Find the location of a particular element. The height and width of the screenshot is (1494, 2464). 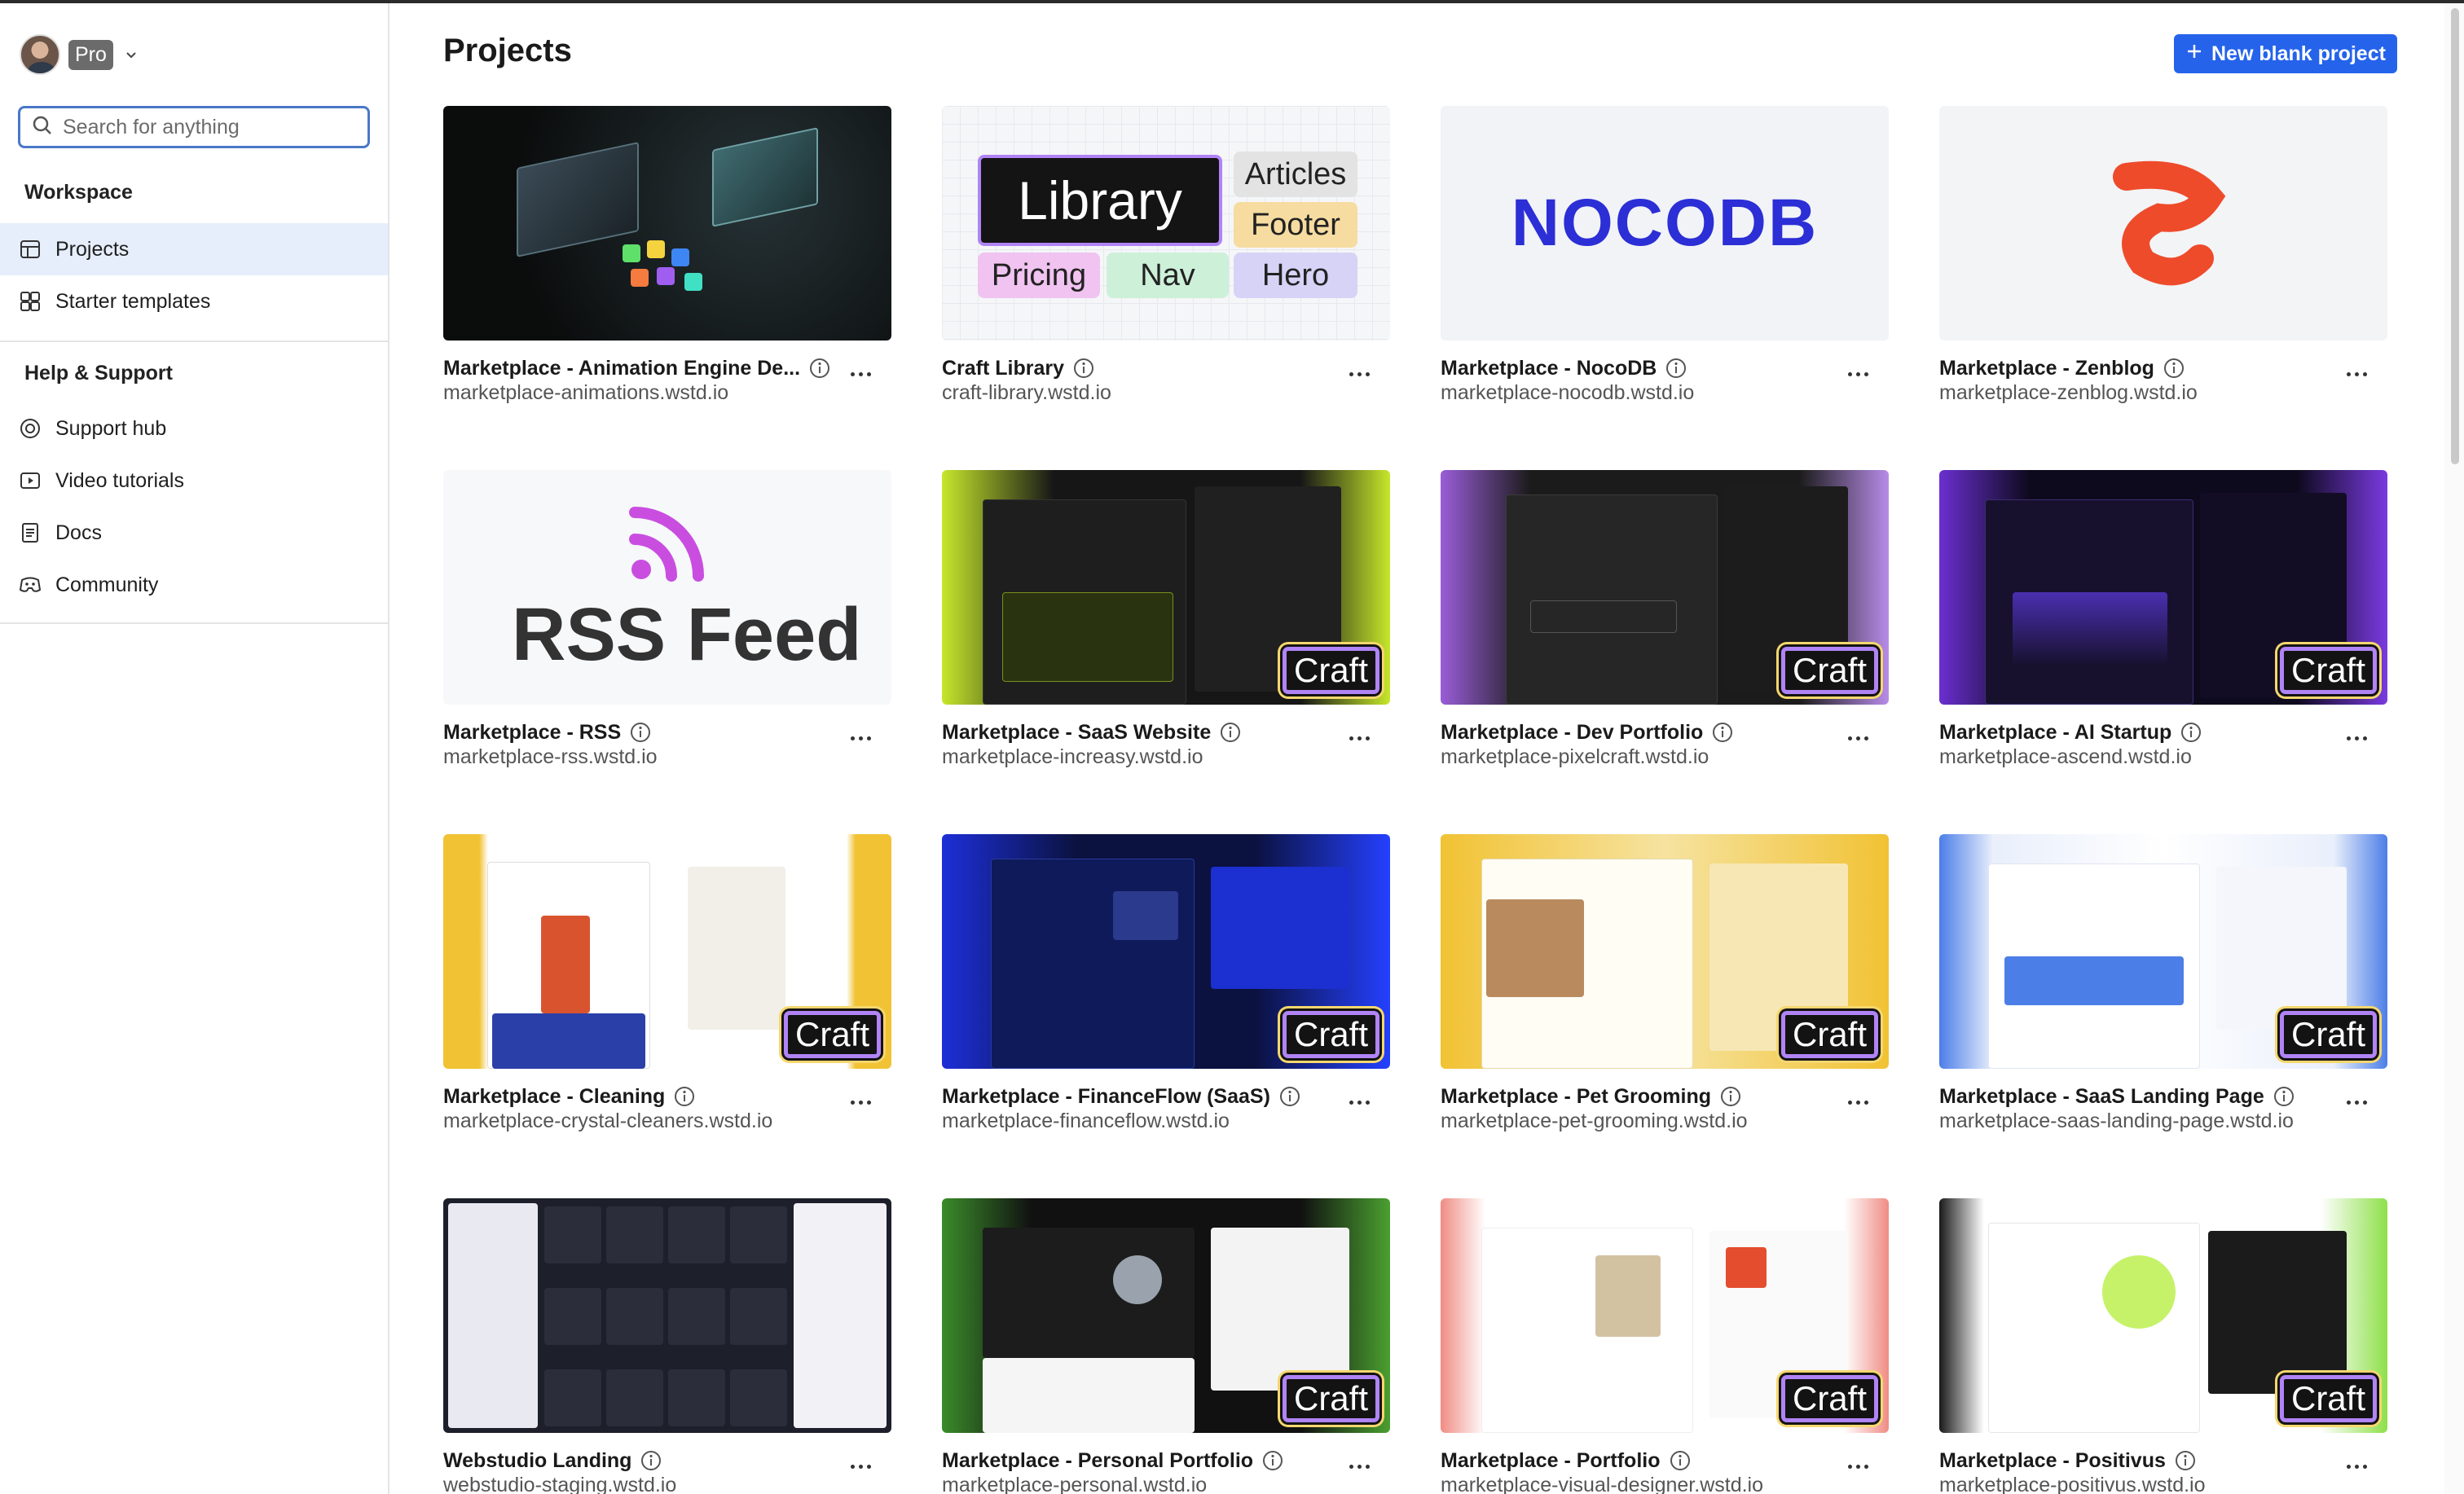

project-thumbnail: Library Articles Footer Pricing Nav Hero is located at coordinates (1166, 223).